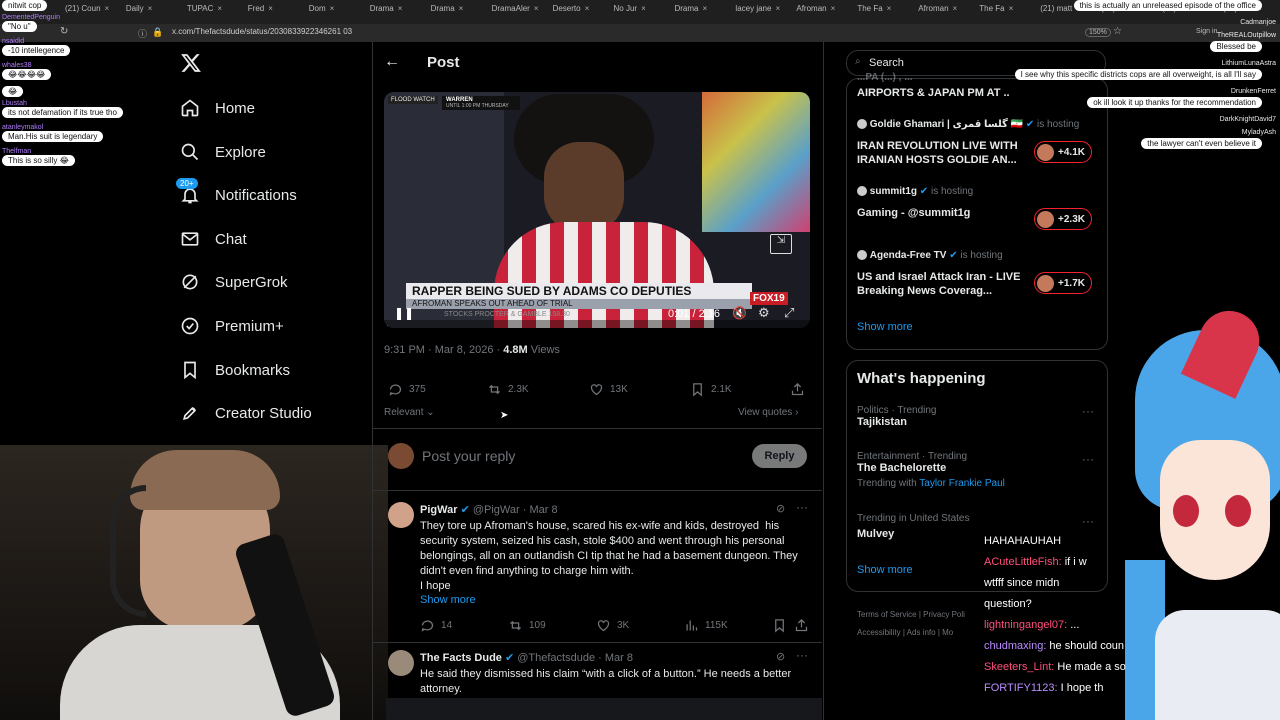  What do you see at coordinates (887, 614) in the screenshot?
I see `footer-terms: Terms of Service` at bounding box center [887, 614].